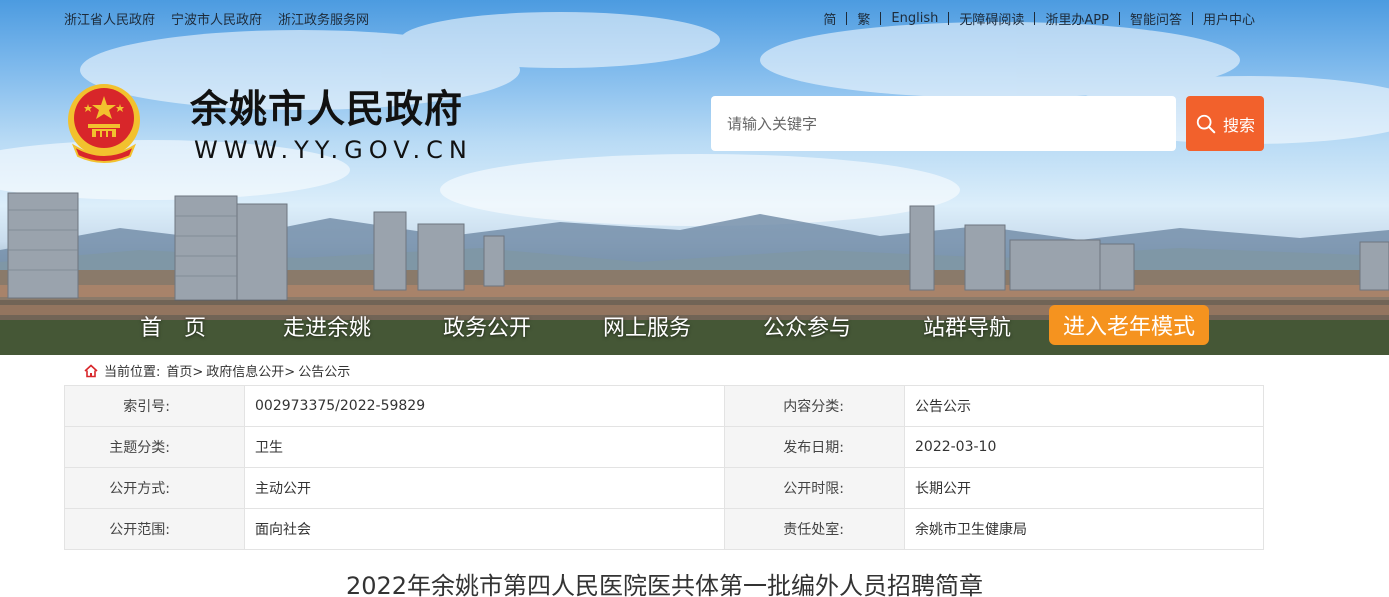 This screenshot has height=597, width=1389. I want to click on national-emblem-icon, so click(104, 123).